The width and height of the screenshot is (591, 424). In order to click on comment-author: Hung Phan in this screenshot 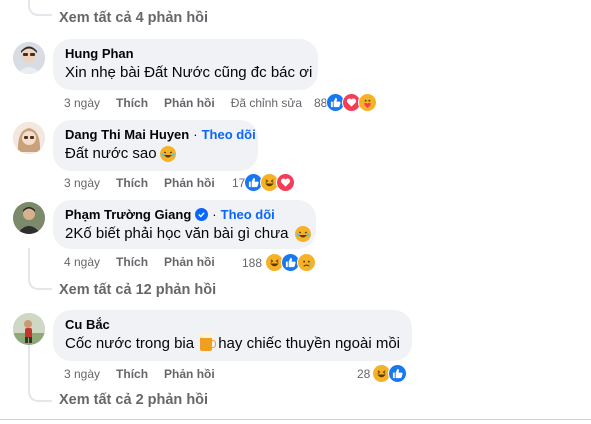, I will do `click(185, 53)`.